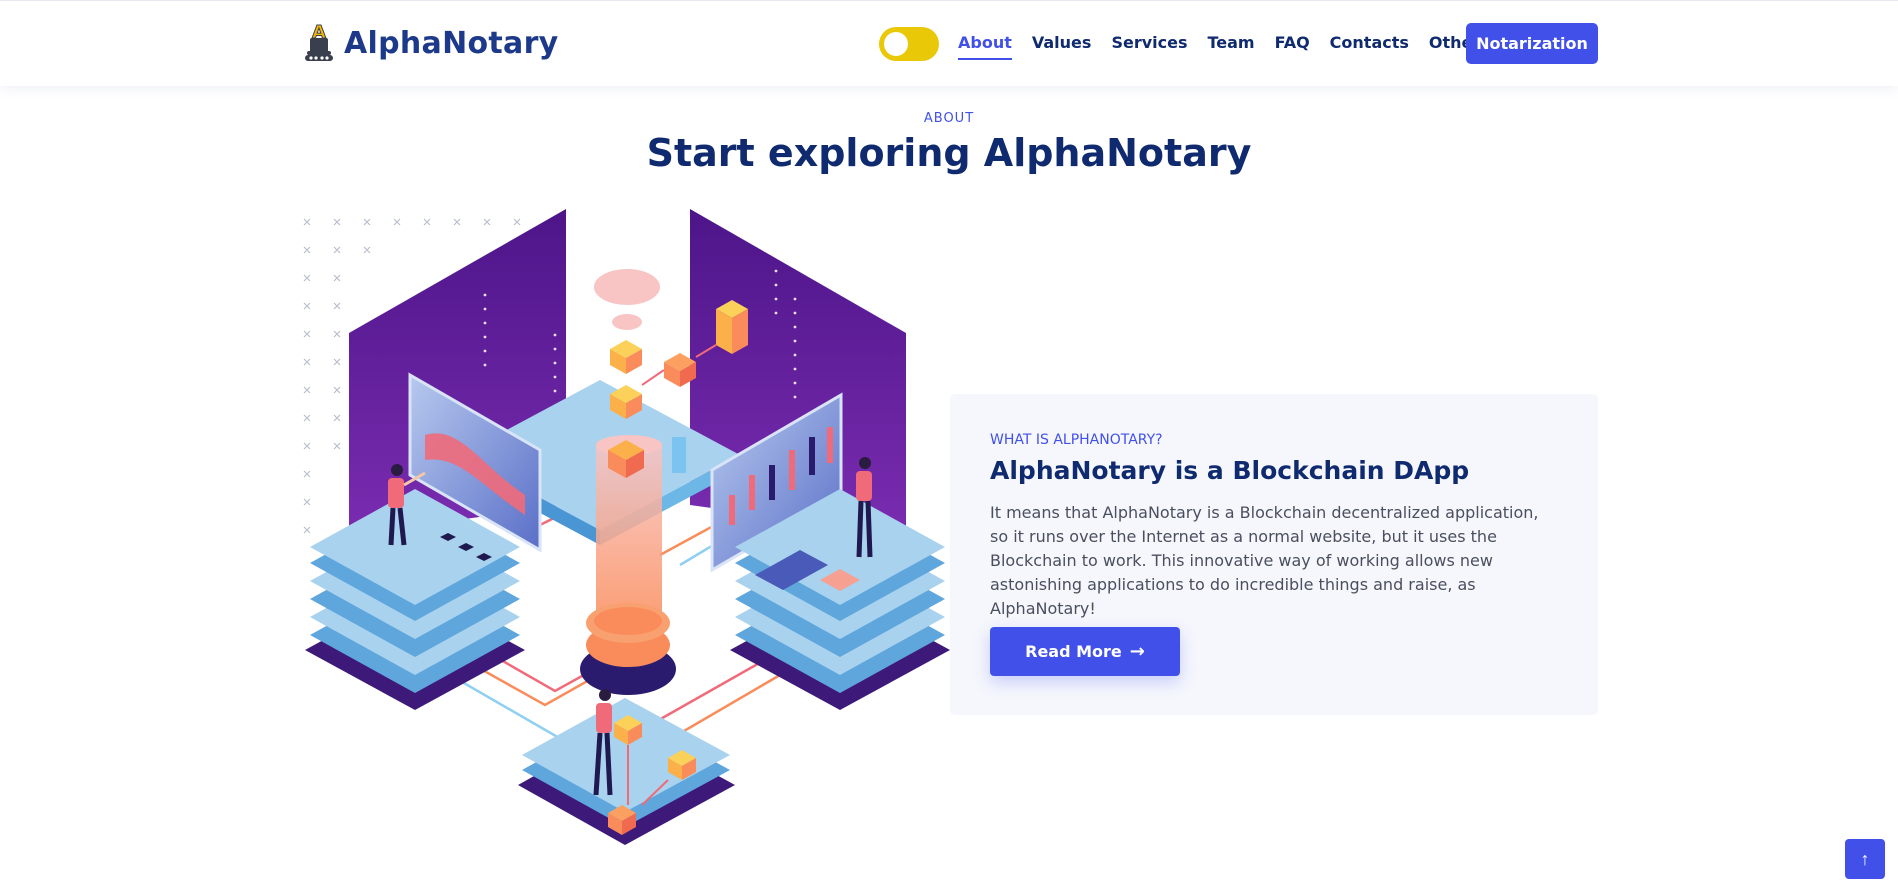 Image resolution: width=1898 pixels, height=891 pixels. Describe the element at coordinates (985, 46) in the screenshot. I see `nav-item-about: About` at that location.